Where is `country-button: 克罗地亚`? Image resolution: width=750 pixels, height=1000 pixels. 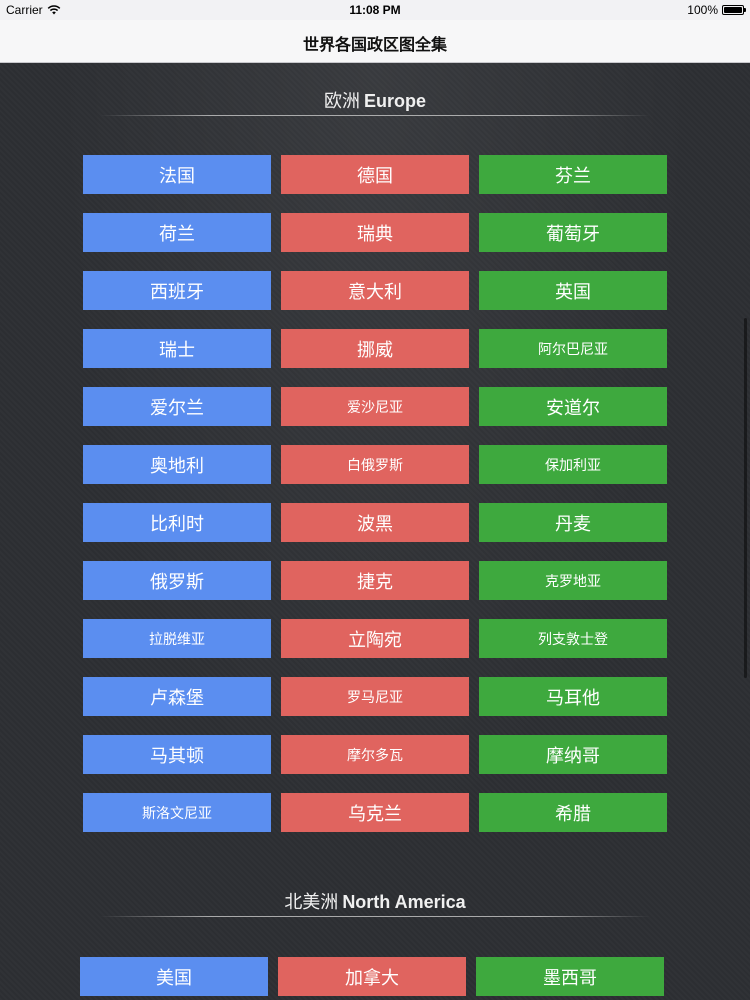 country-button: 克罗地亚 is located at coordinates (573, 580).